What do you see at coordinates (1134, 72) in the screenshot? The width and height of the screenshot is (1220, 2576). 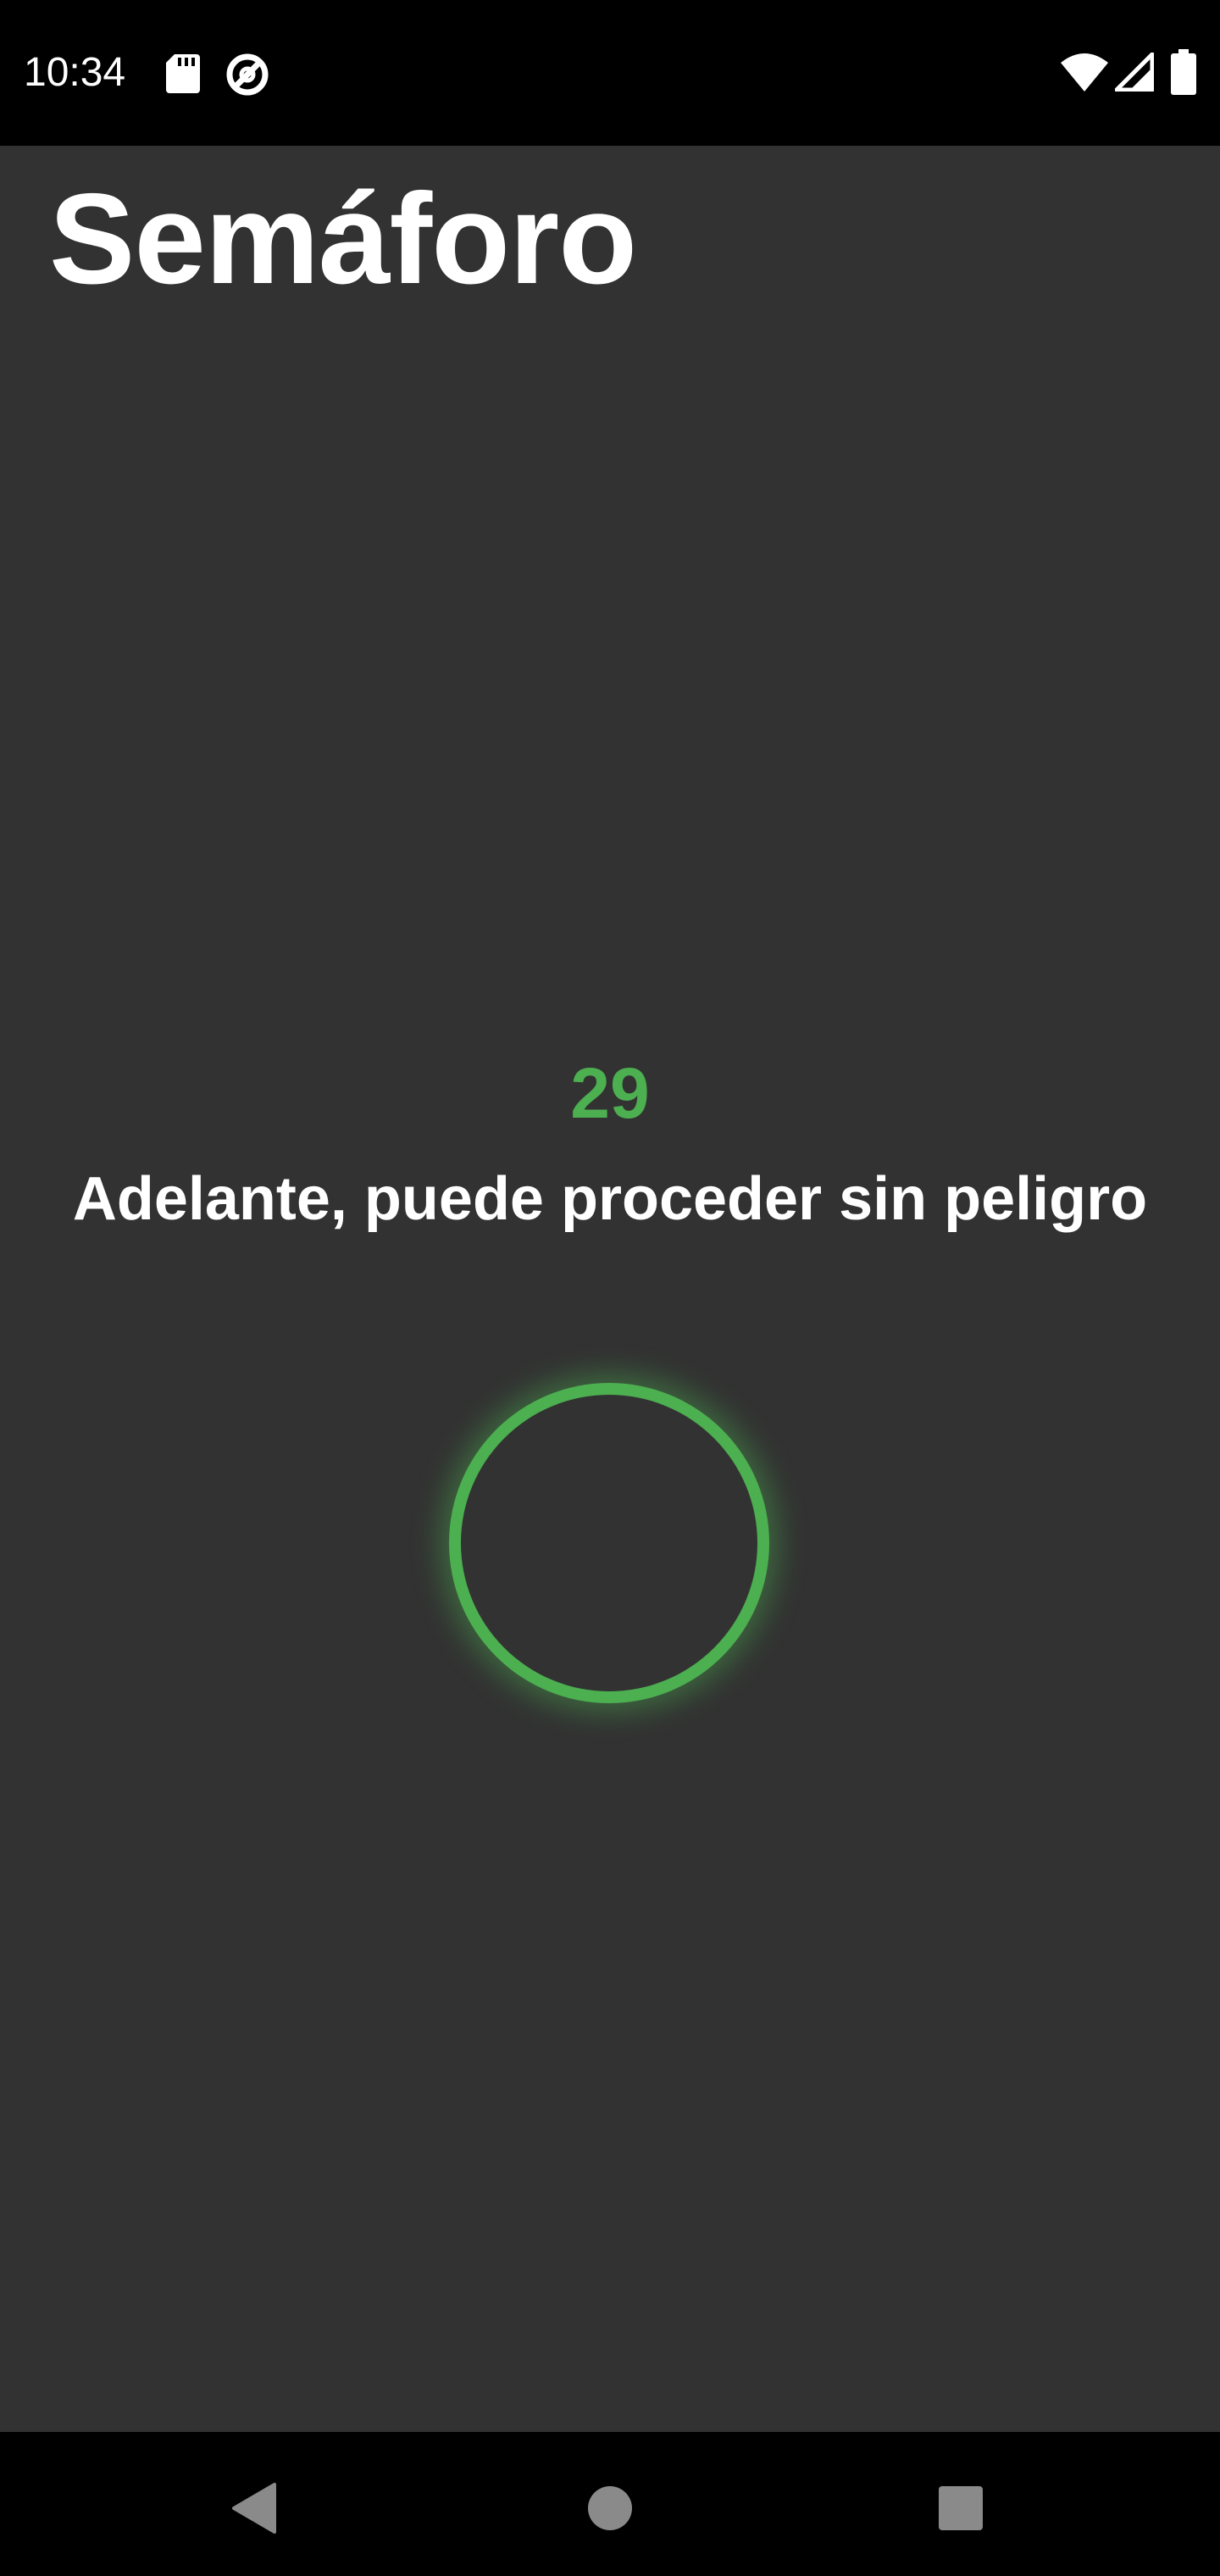 I see `cell-signal-icon` at bounding box center [1134, 72].